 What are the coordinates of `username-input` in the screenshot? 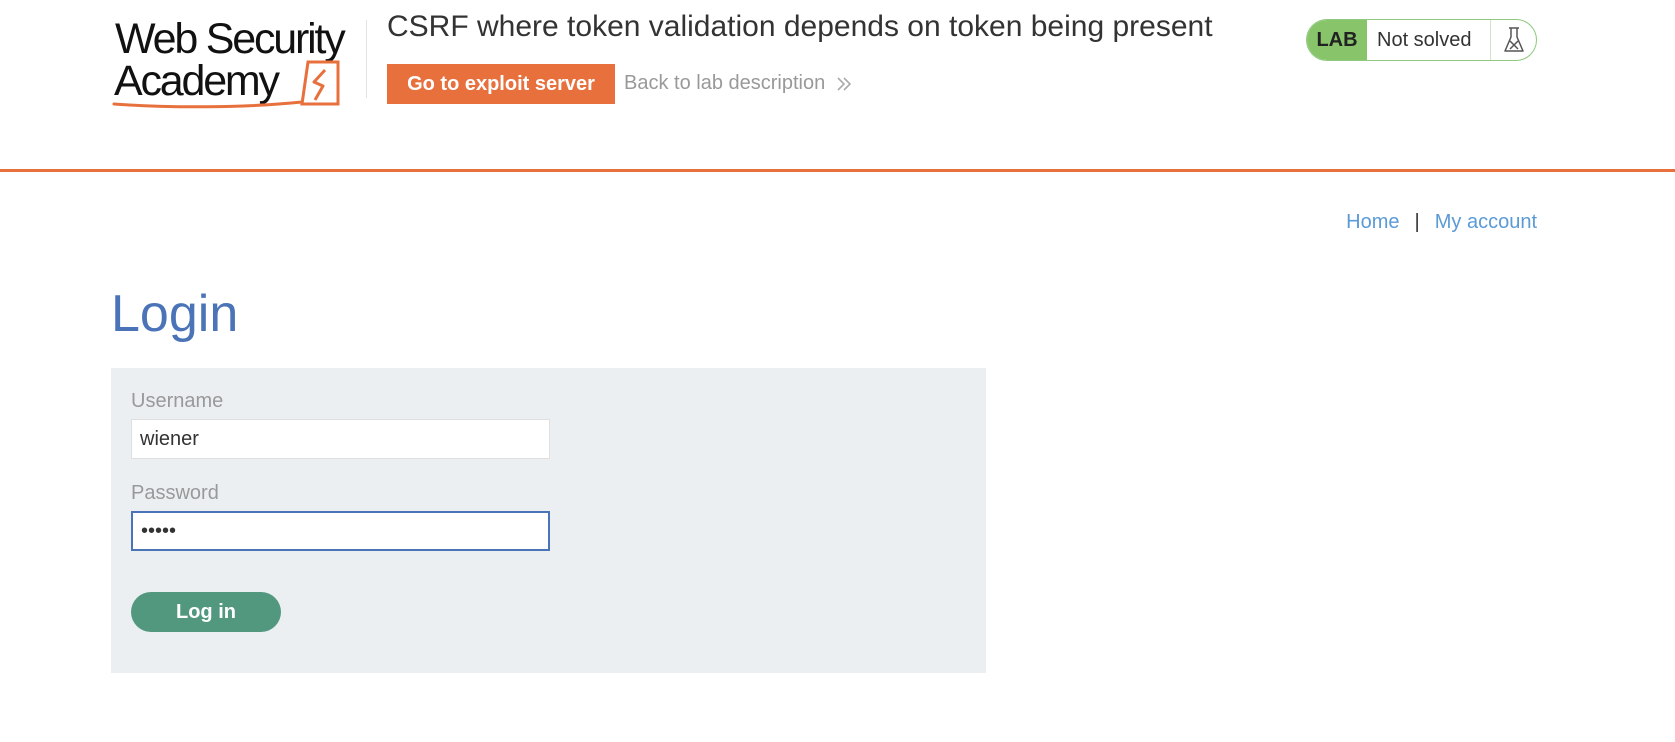 It's located at (340, 439).